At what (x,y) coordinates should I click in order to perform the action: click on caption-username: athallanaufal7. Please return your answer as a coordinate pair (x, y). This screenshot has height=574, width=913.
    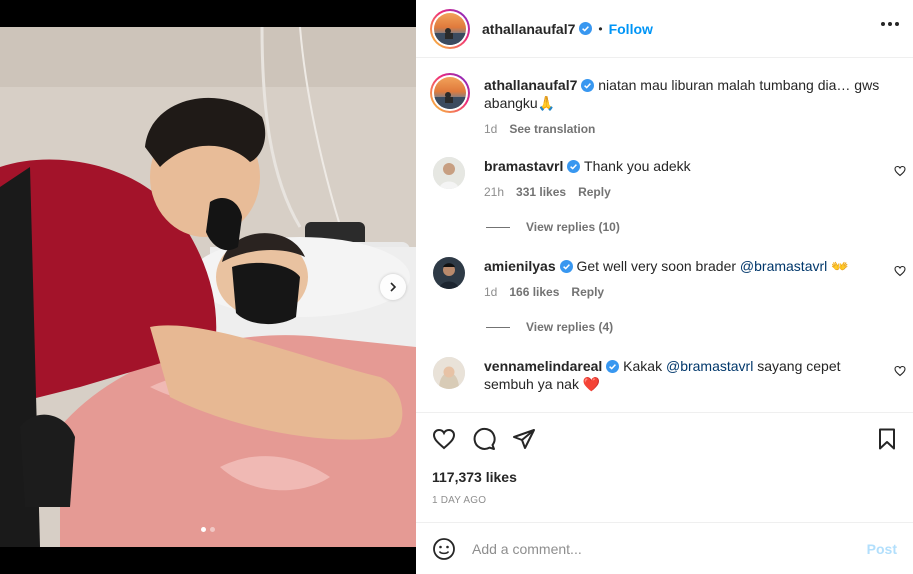
    Looking at the image, I should click on (530, 85).